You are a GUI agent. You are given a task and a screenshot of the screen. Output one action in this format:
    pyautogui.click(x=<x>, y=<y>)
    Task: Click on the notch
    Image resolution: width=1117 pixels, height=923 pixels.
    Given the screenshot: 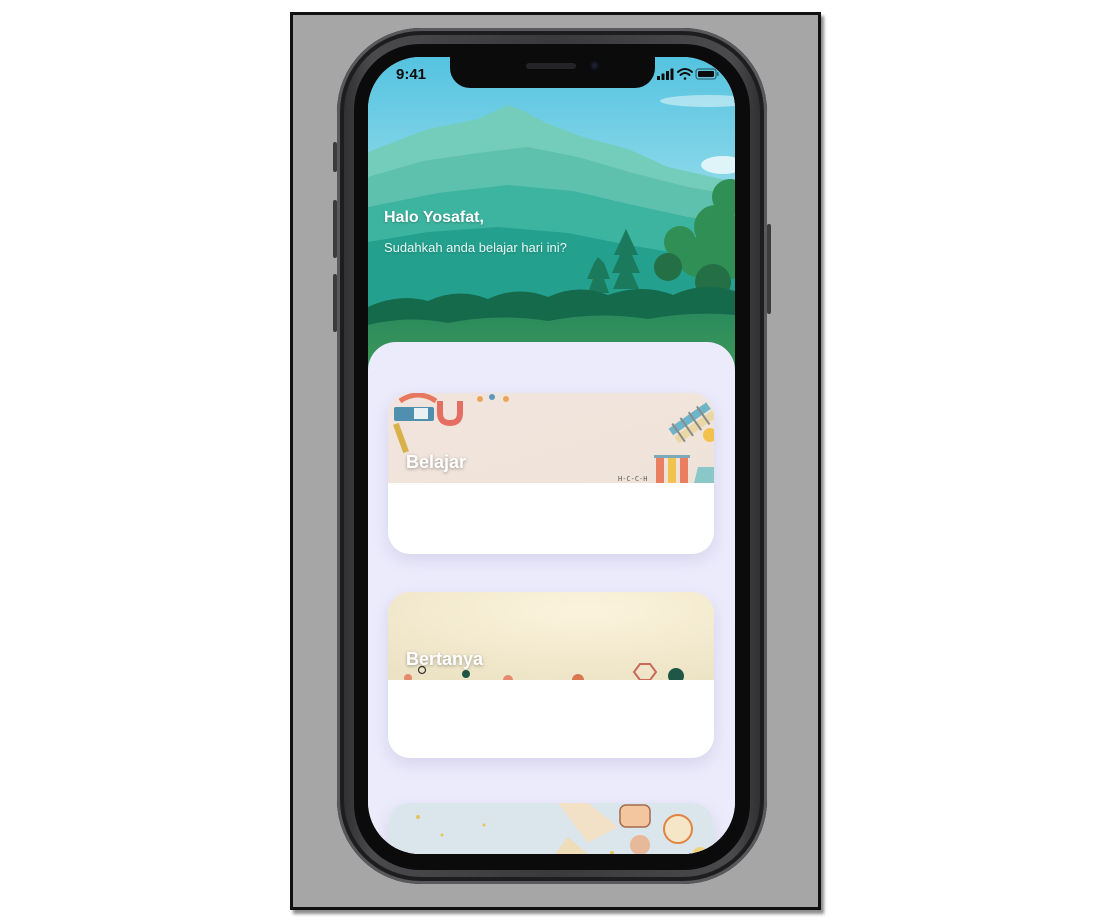 What is the action you would take?
    pyautogui.click(x=552, y=72)
    